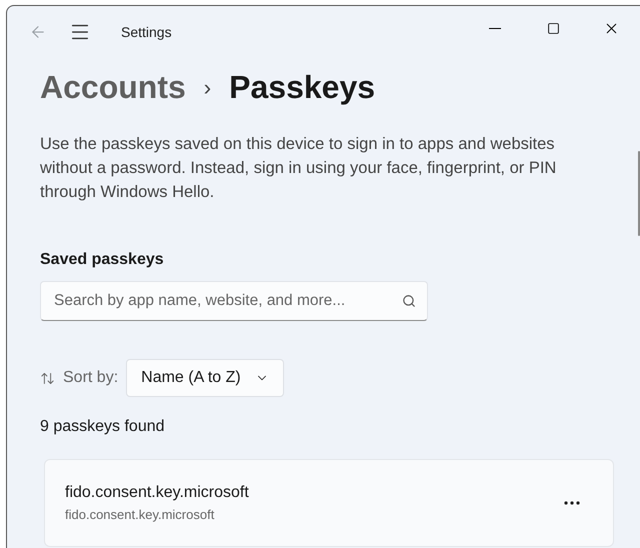 The width and height of the screenshot is (640, 548). Describe the element at coordinates (157, 493) in the screenshot. I see `passkey-name: fido.consent.key.microsoft` at that location.